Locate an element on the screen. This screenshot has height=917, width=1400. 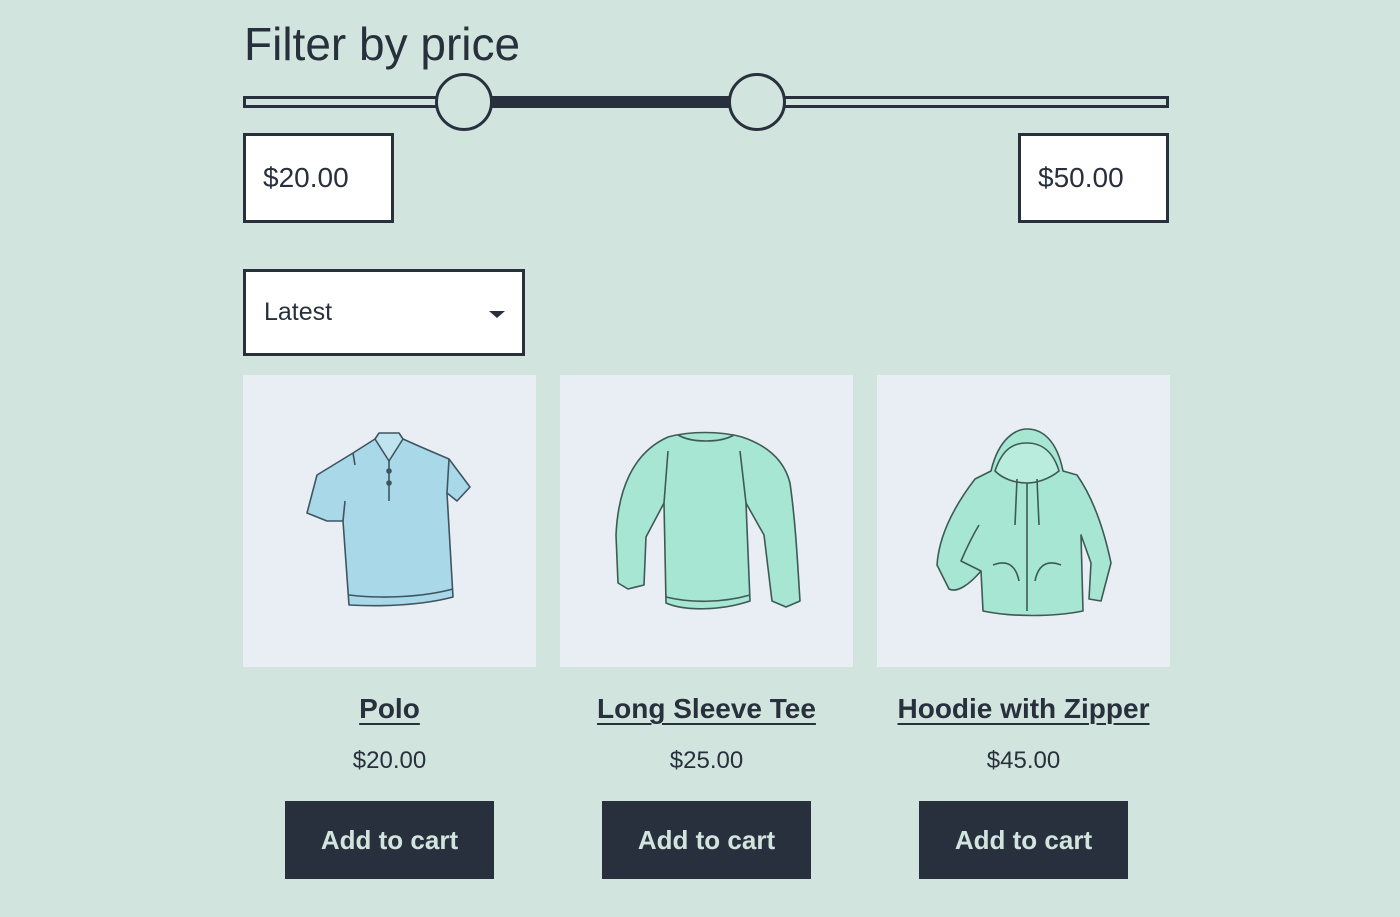
long-sleeve-tee-icon is located at coordinates (708, 520).